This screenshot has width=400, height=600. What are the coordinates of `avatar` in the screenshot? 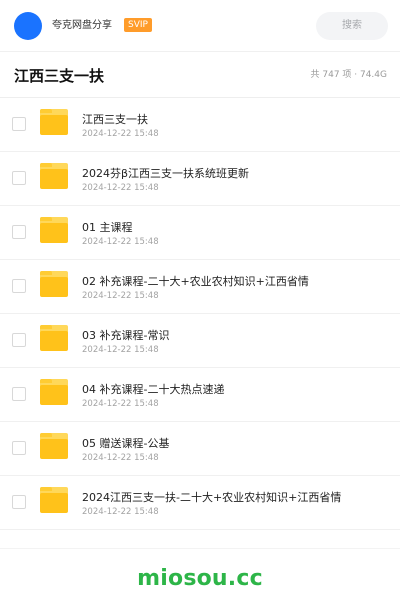 It's located at (28, 26).